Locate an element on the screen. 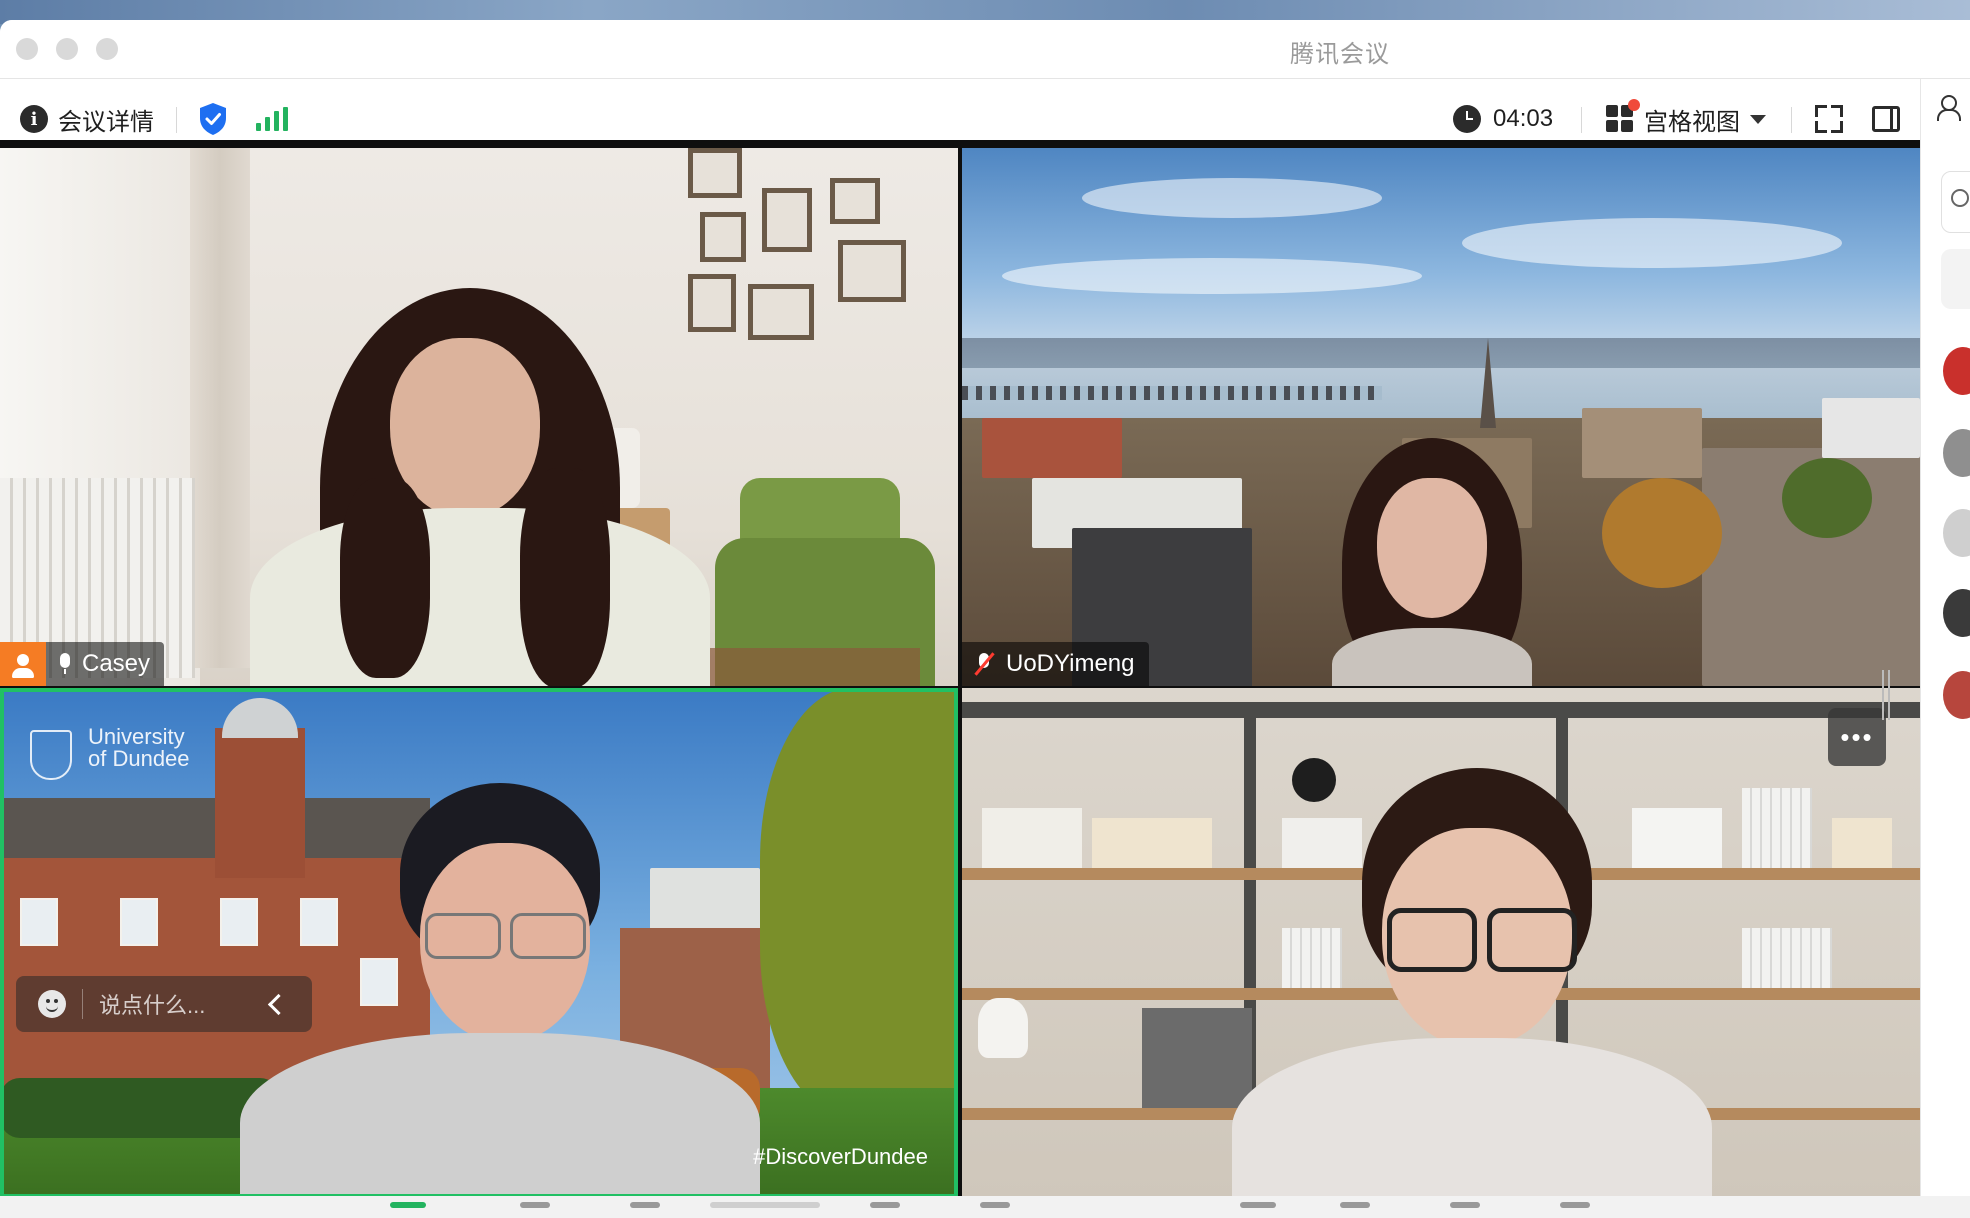  box is located at coordinates (1032, 838).